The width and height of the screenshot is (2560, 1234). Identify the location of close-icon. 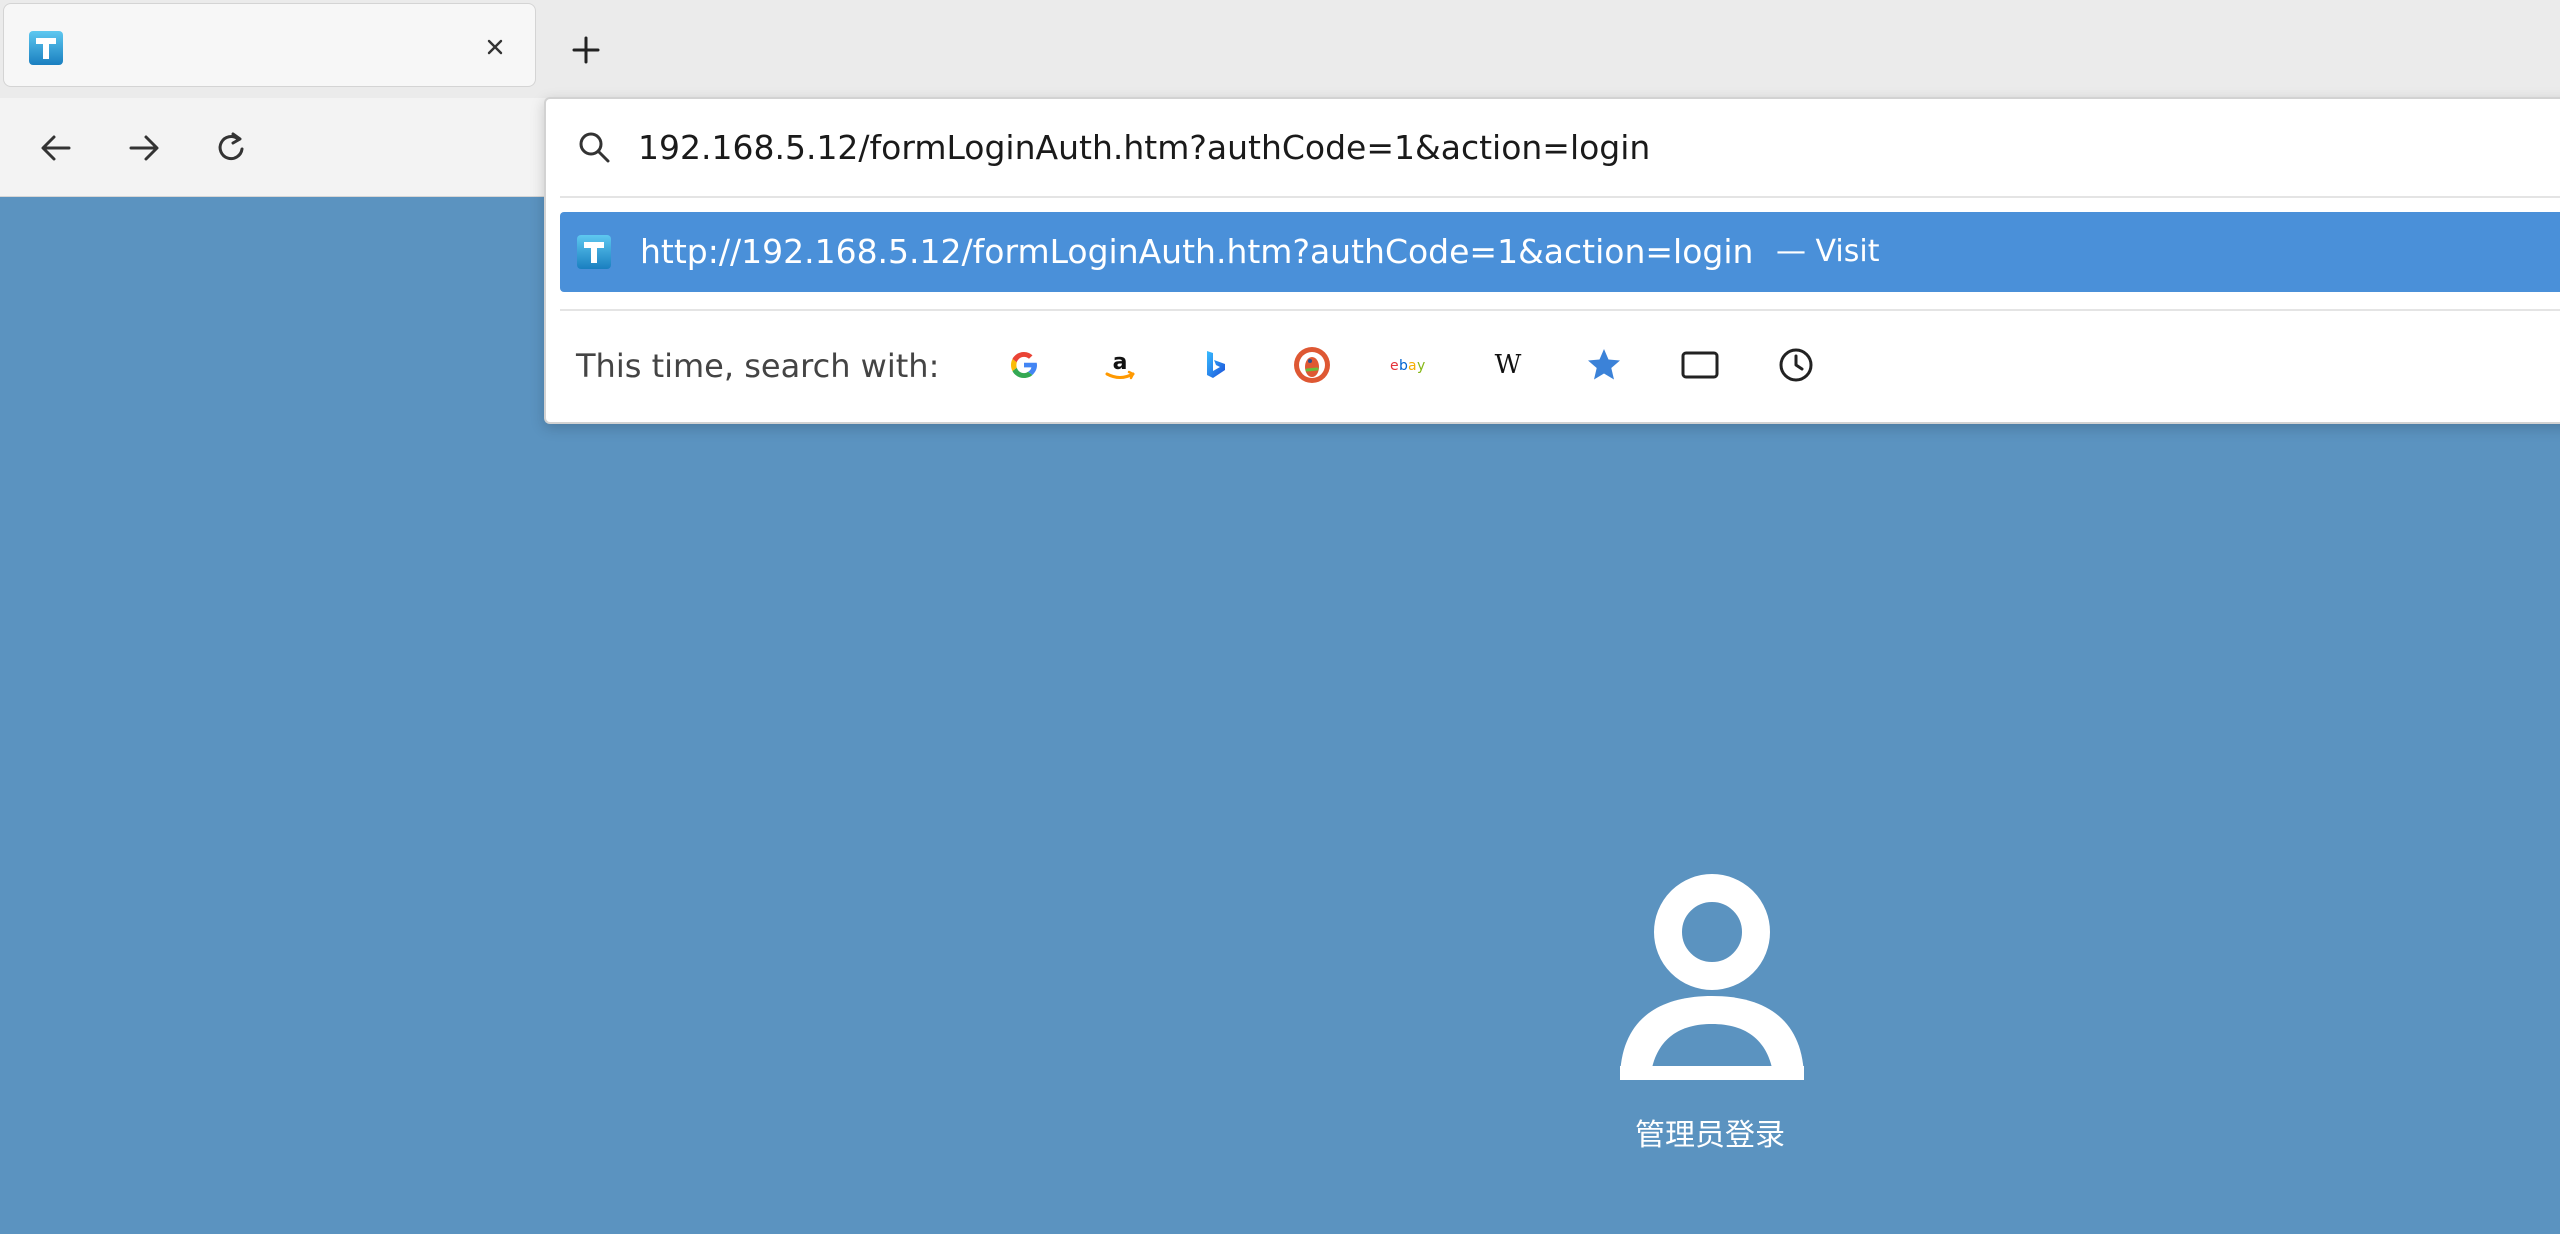
(495, 47).